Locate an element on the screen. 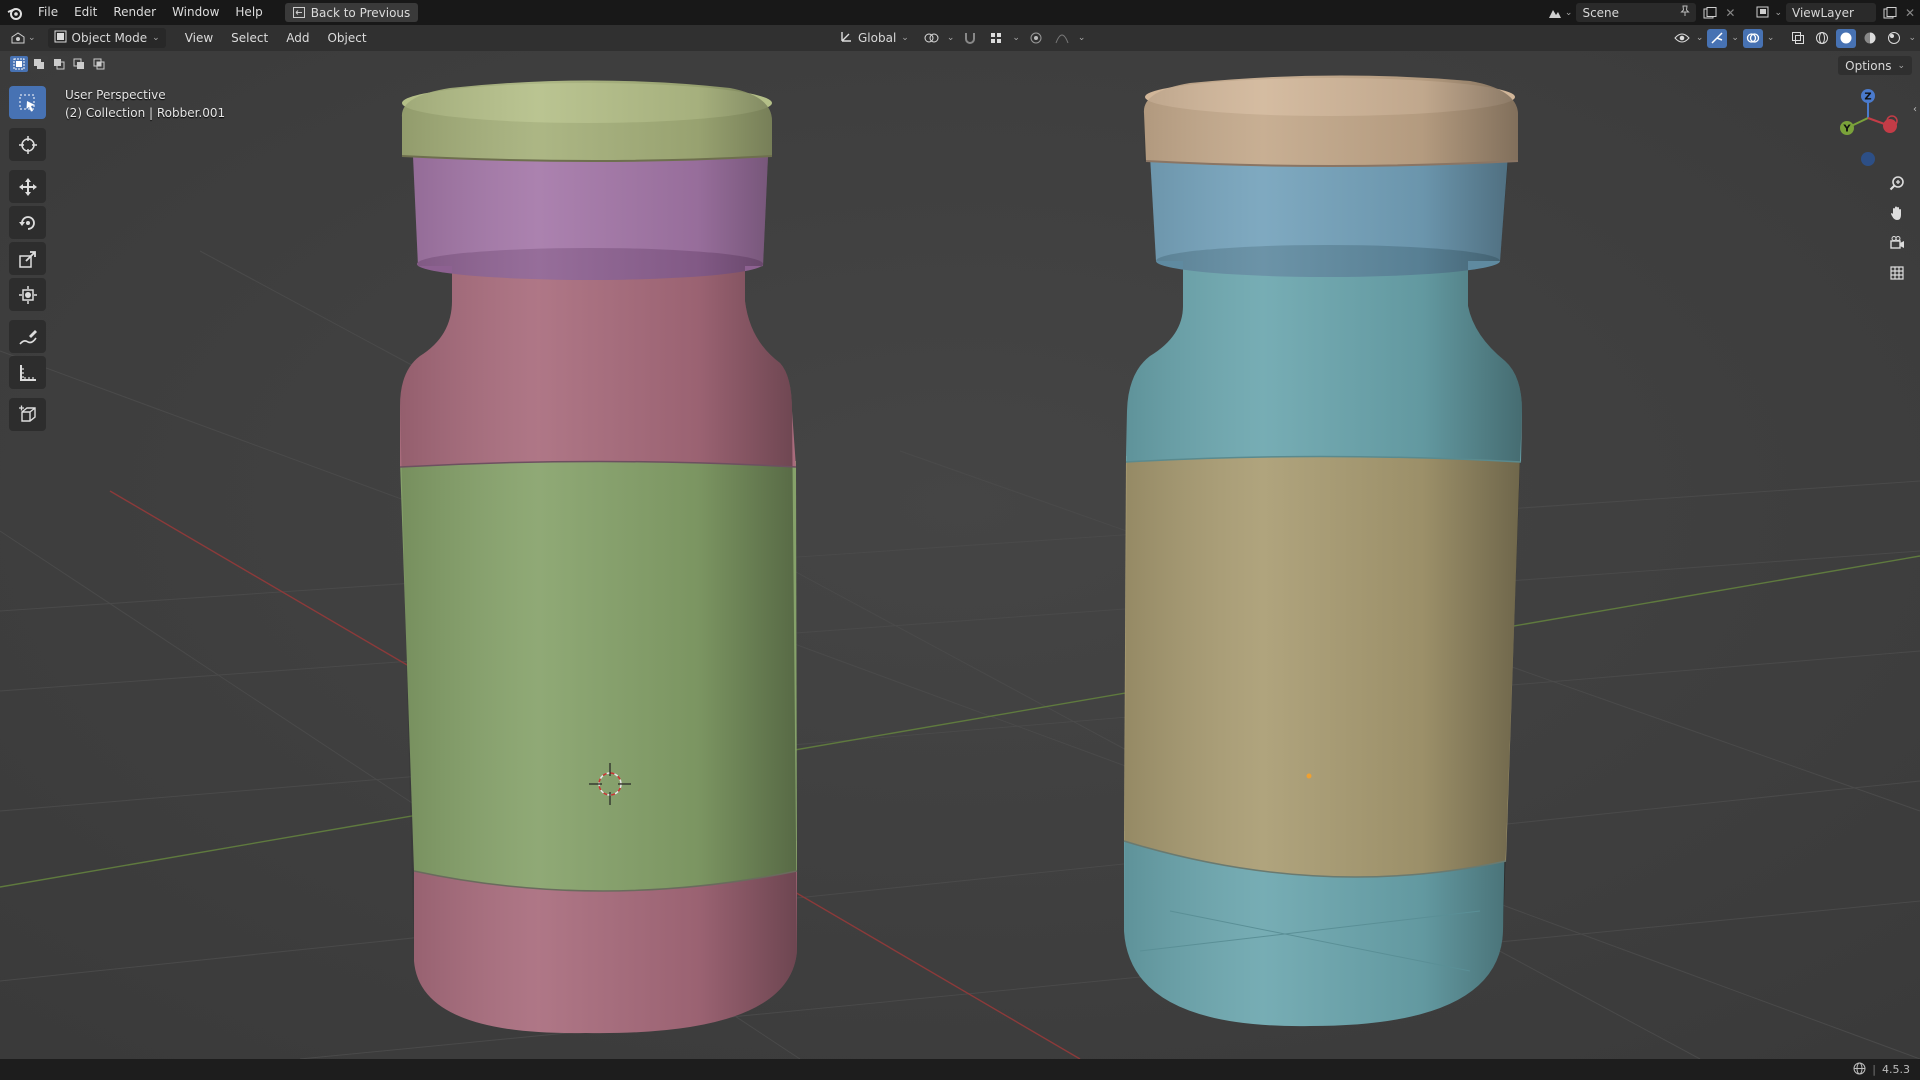 This screenshot has height=1080, width=1920. orientation-label: Global is located at coordinates (877, 38).